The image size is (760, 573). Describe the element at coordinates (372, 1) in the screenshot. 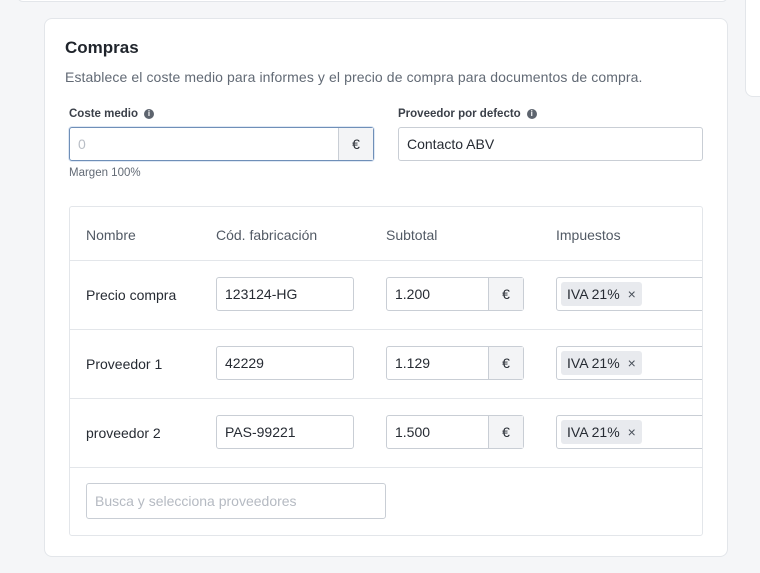

I see `previous-section-card` at that location.